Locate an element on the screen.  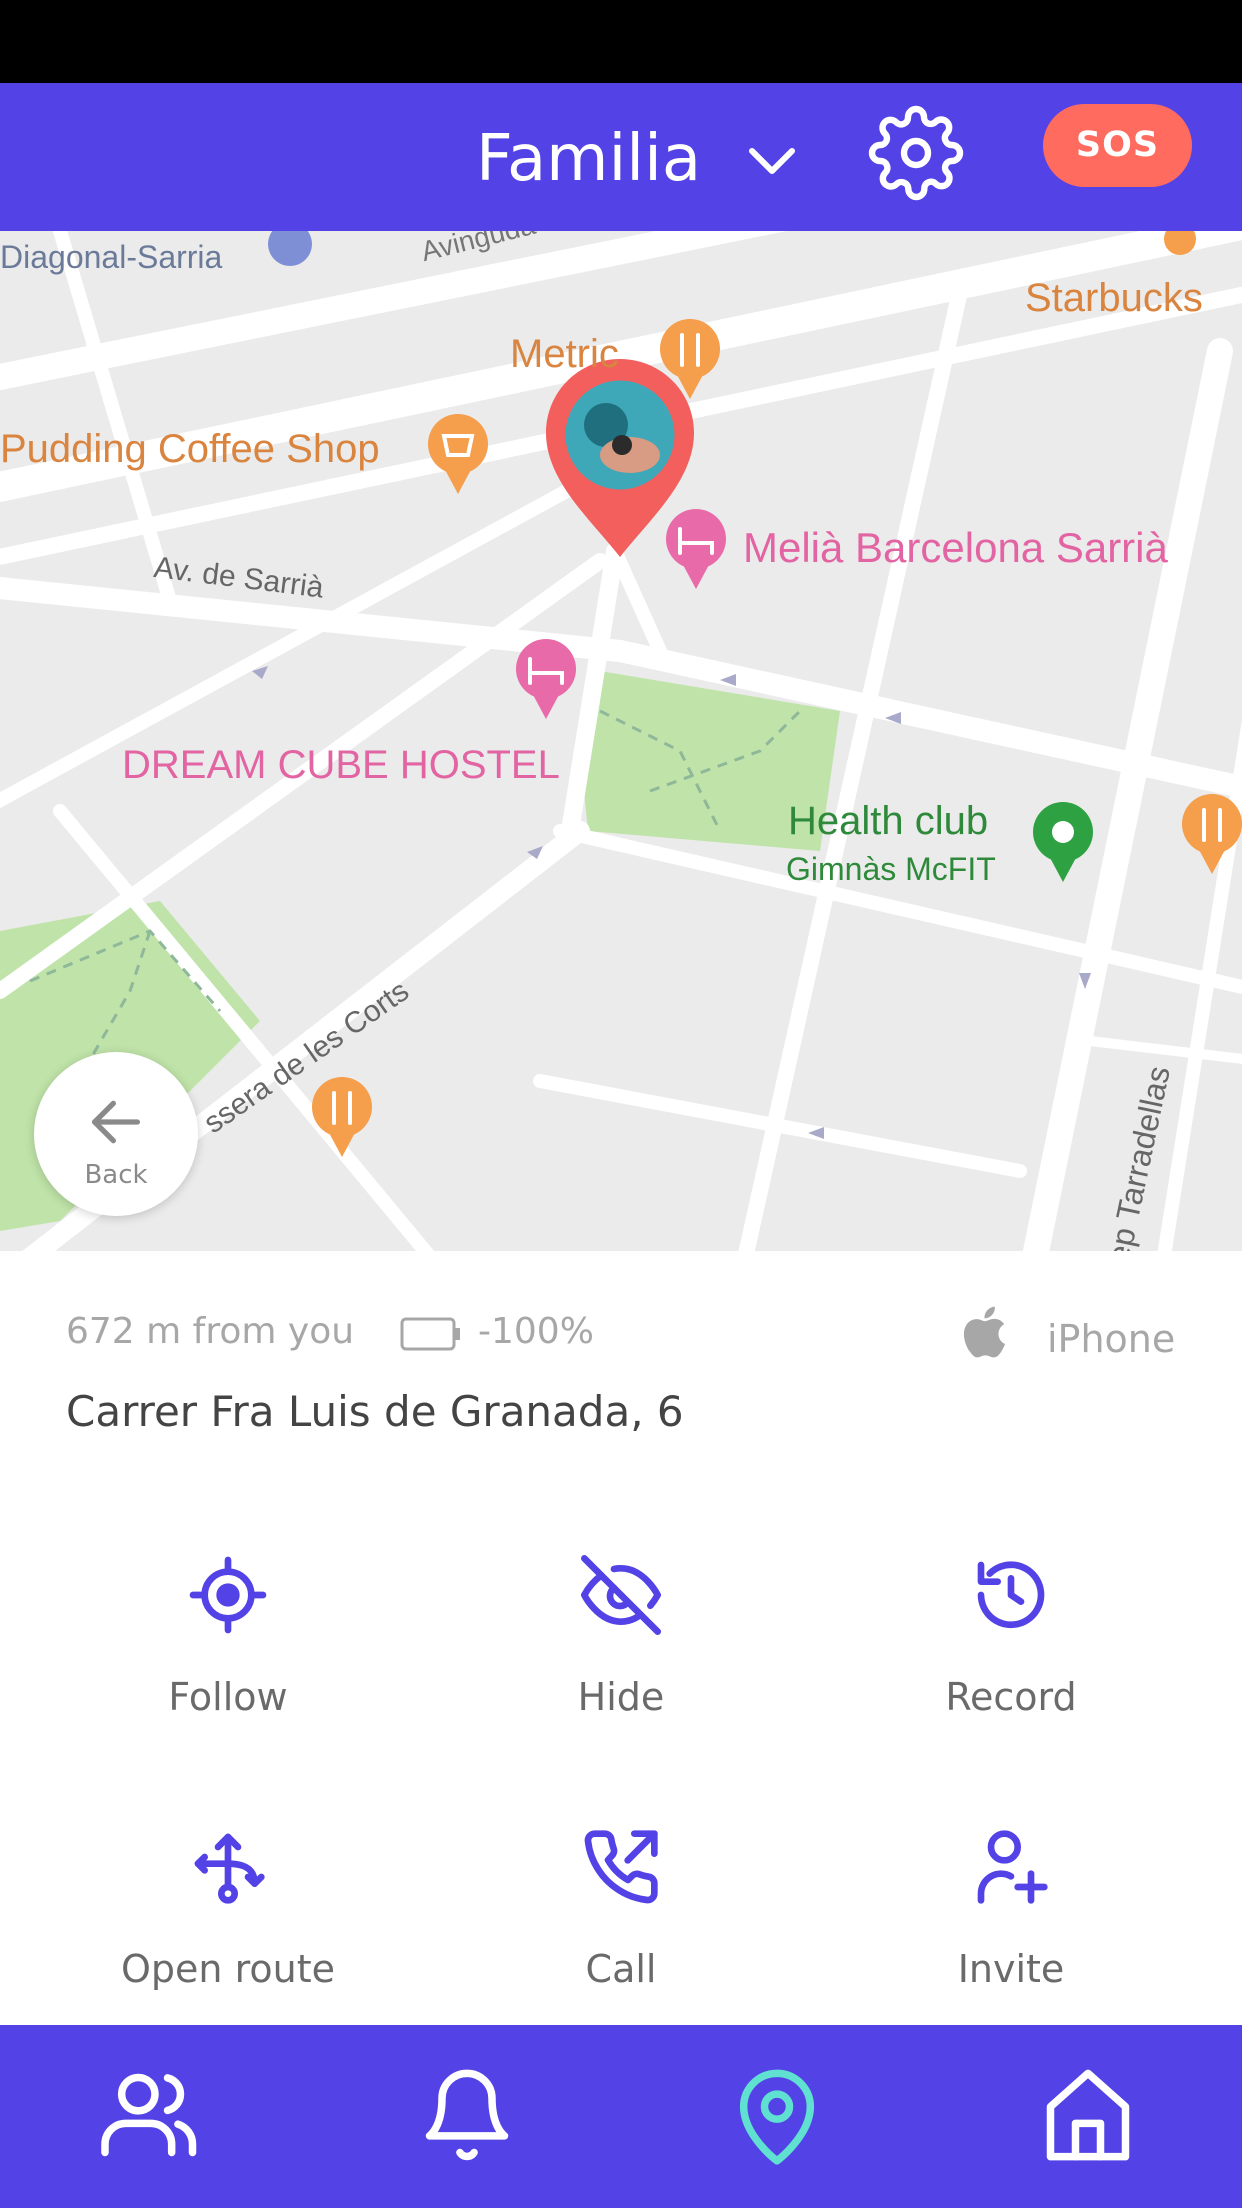
phone-outgoing-icon is located at coordinates (621, 1867).